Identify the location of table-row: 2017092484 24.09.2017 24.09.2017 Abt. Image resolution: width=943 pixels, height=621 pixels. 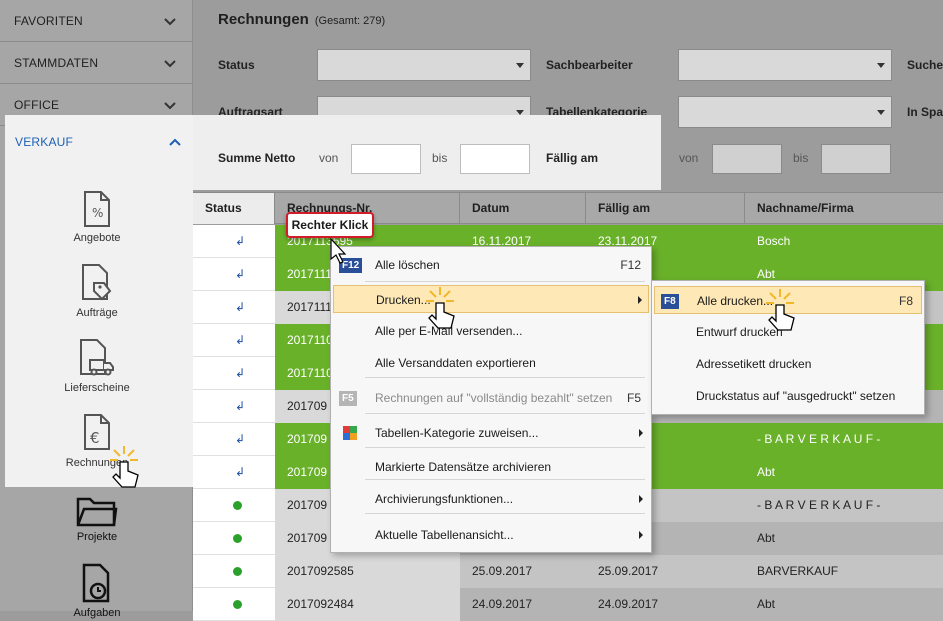
(568, 604).